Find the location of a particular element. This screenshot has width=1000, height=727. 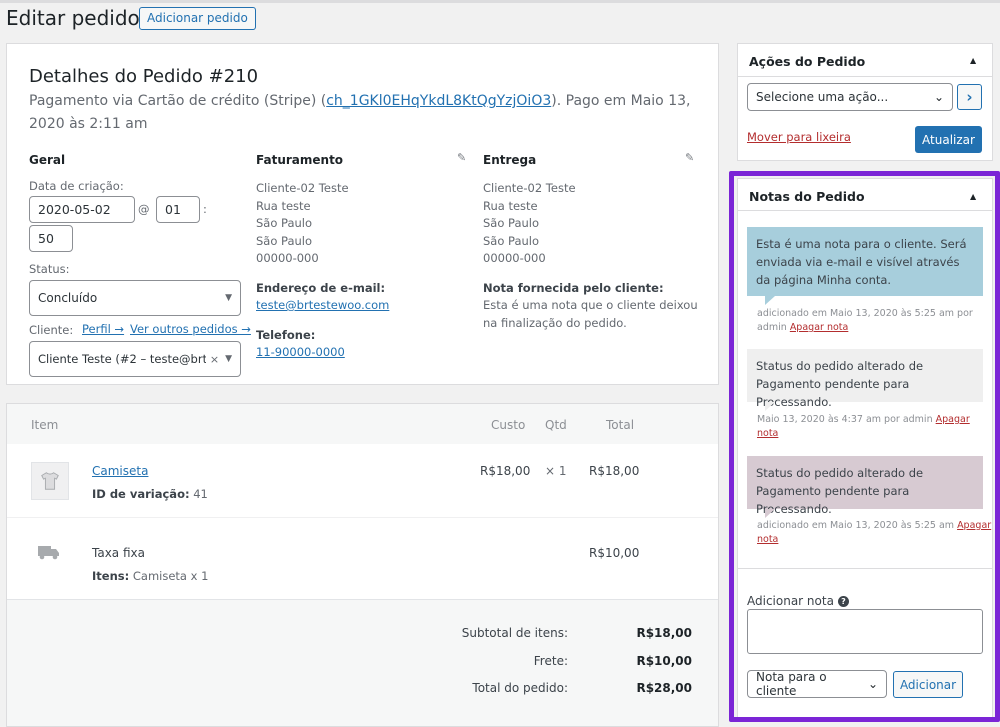

shipping-items-value: Camiseta x 1 is located at coordinates (170, 576).